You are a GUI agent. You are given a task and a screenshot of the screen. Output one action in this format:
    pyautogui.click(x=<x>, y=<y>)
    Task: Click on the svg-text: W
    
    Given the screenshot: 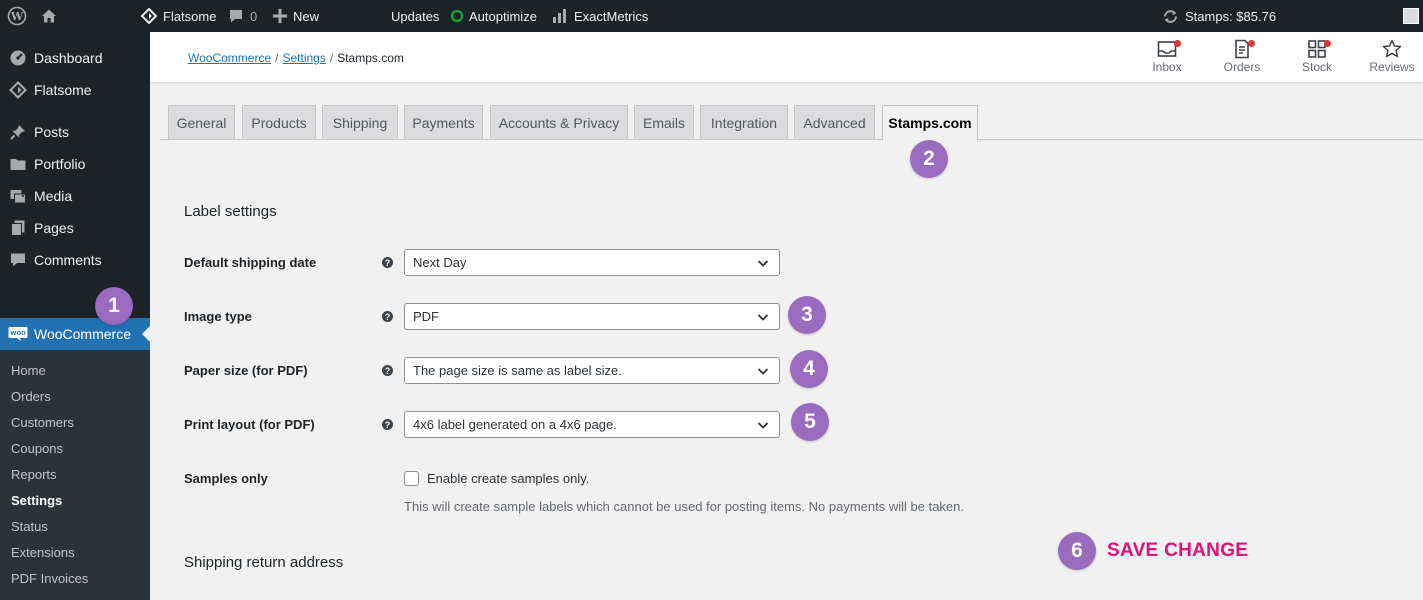 What is the action you would take?
    pyautogui.click(x=17, y=16)
    